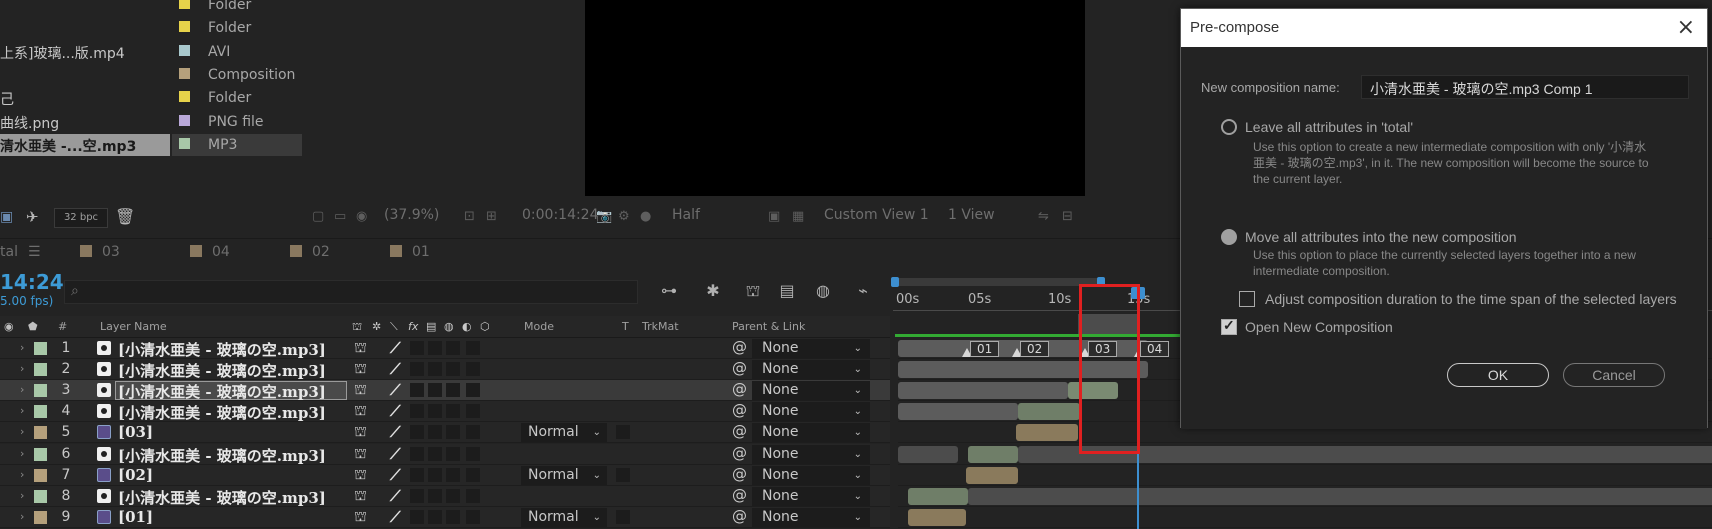 The width and height of the screenshot is (1712, 529). What do you see at coordinates (835, 98) in the screenshot?
I see `composition-canvas` at bounding box center [835, 98].